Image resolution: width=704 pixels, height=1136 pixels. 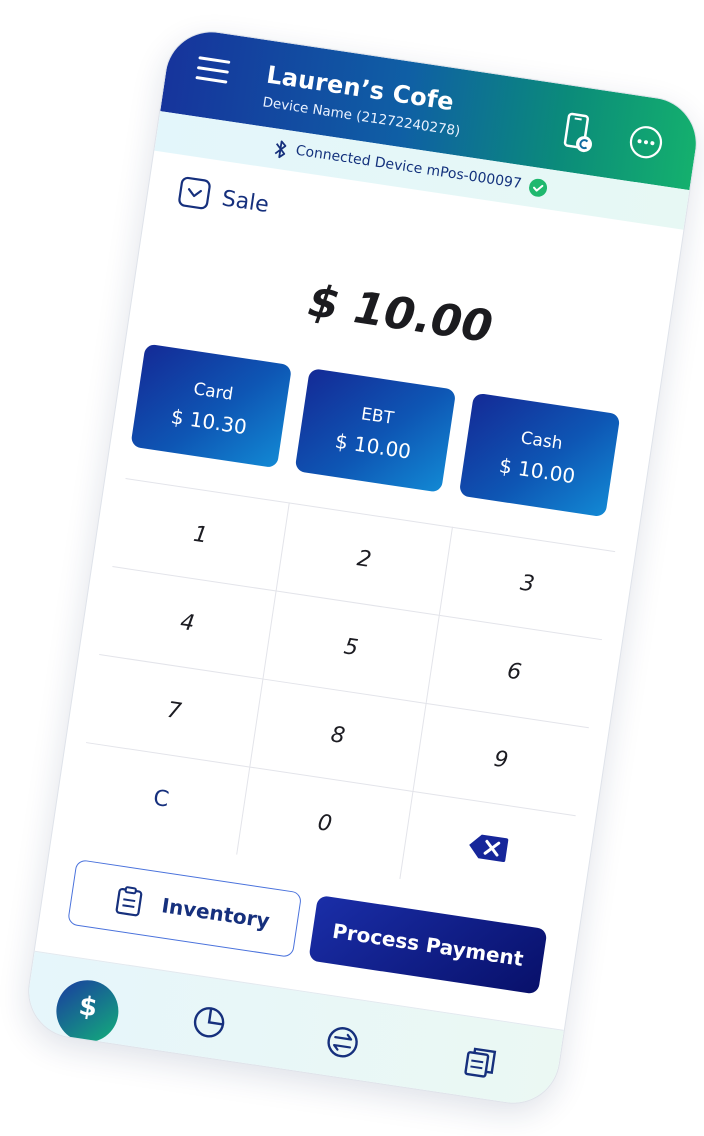 What do you see at coordinates (580, 133) in the screenshot?
I see `device-icon` at bounding box center [580, 133].